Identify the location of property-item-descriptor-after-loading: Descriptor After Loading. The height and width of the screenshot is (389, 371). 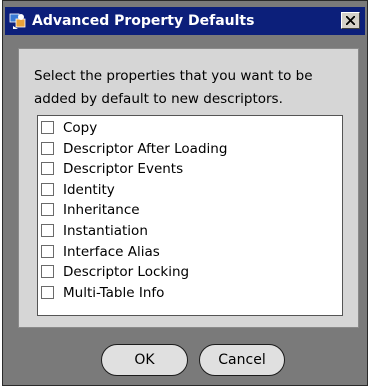
(190, 151).